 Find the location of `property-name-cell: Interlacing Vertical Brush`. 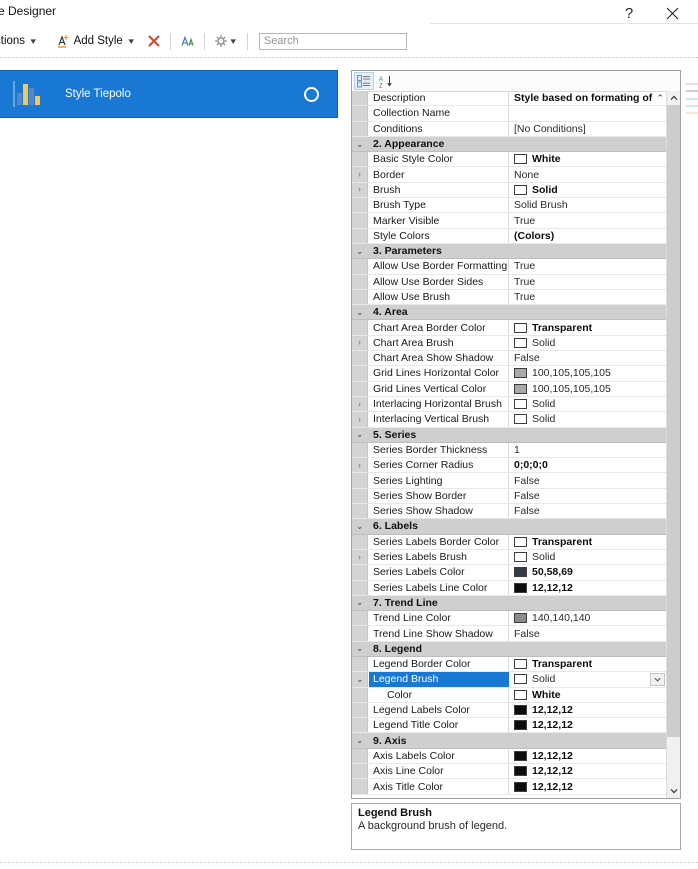

property-name-cell: Interlacing Vertical Brush is located at coordinates (439, 419).